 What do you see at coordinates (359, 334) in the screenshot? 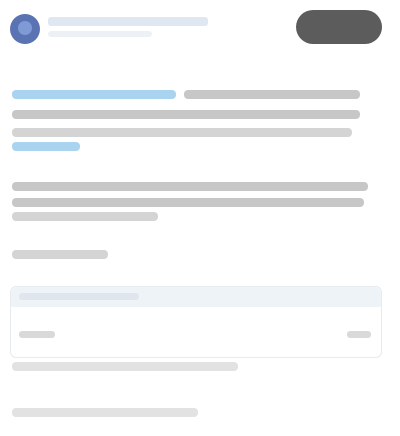
I see `card-meta-right` at bounding box center [359, 334].